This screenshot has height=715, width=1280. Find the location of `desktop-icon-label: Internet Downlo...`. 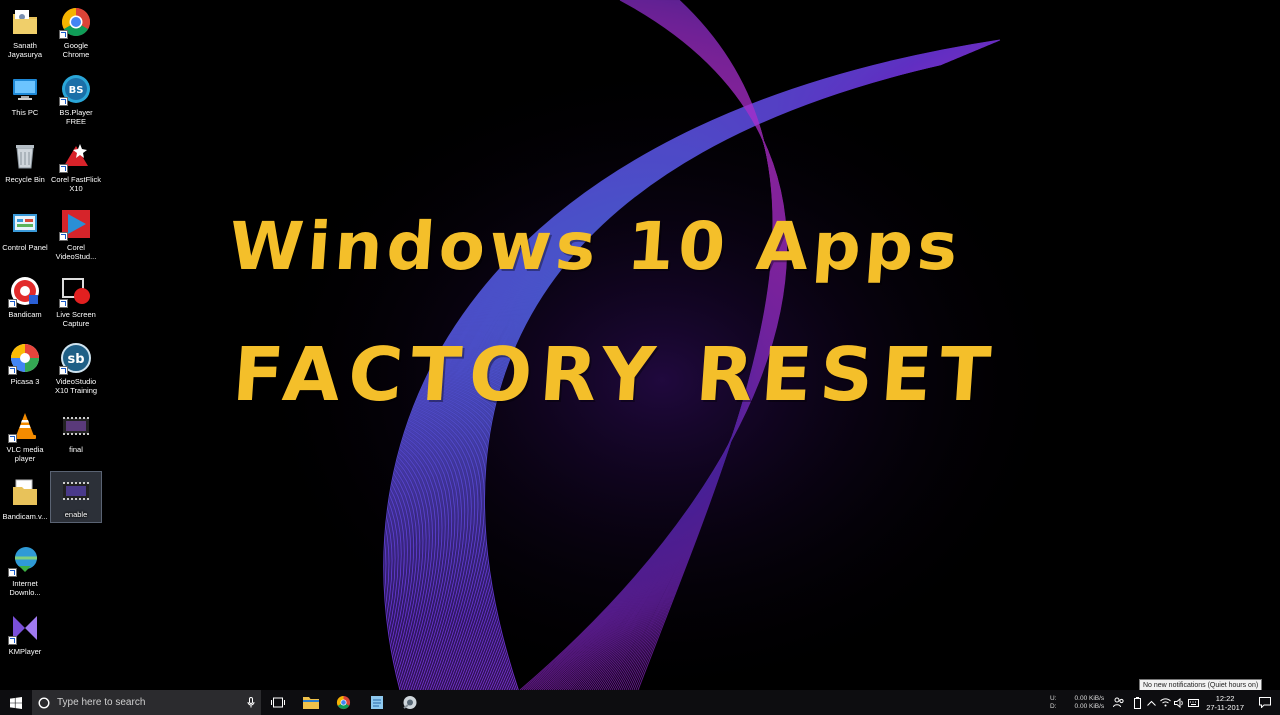

desktop-icon-label: Internet Downlo... is located at coordinates (25, 588).